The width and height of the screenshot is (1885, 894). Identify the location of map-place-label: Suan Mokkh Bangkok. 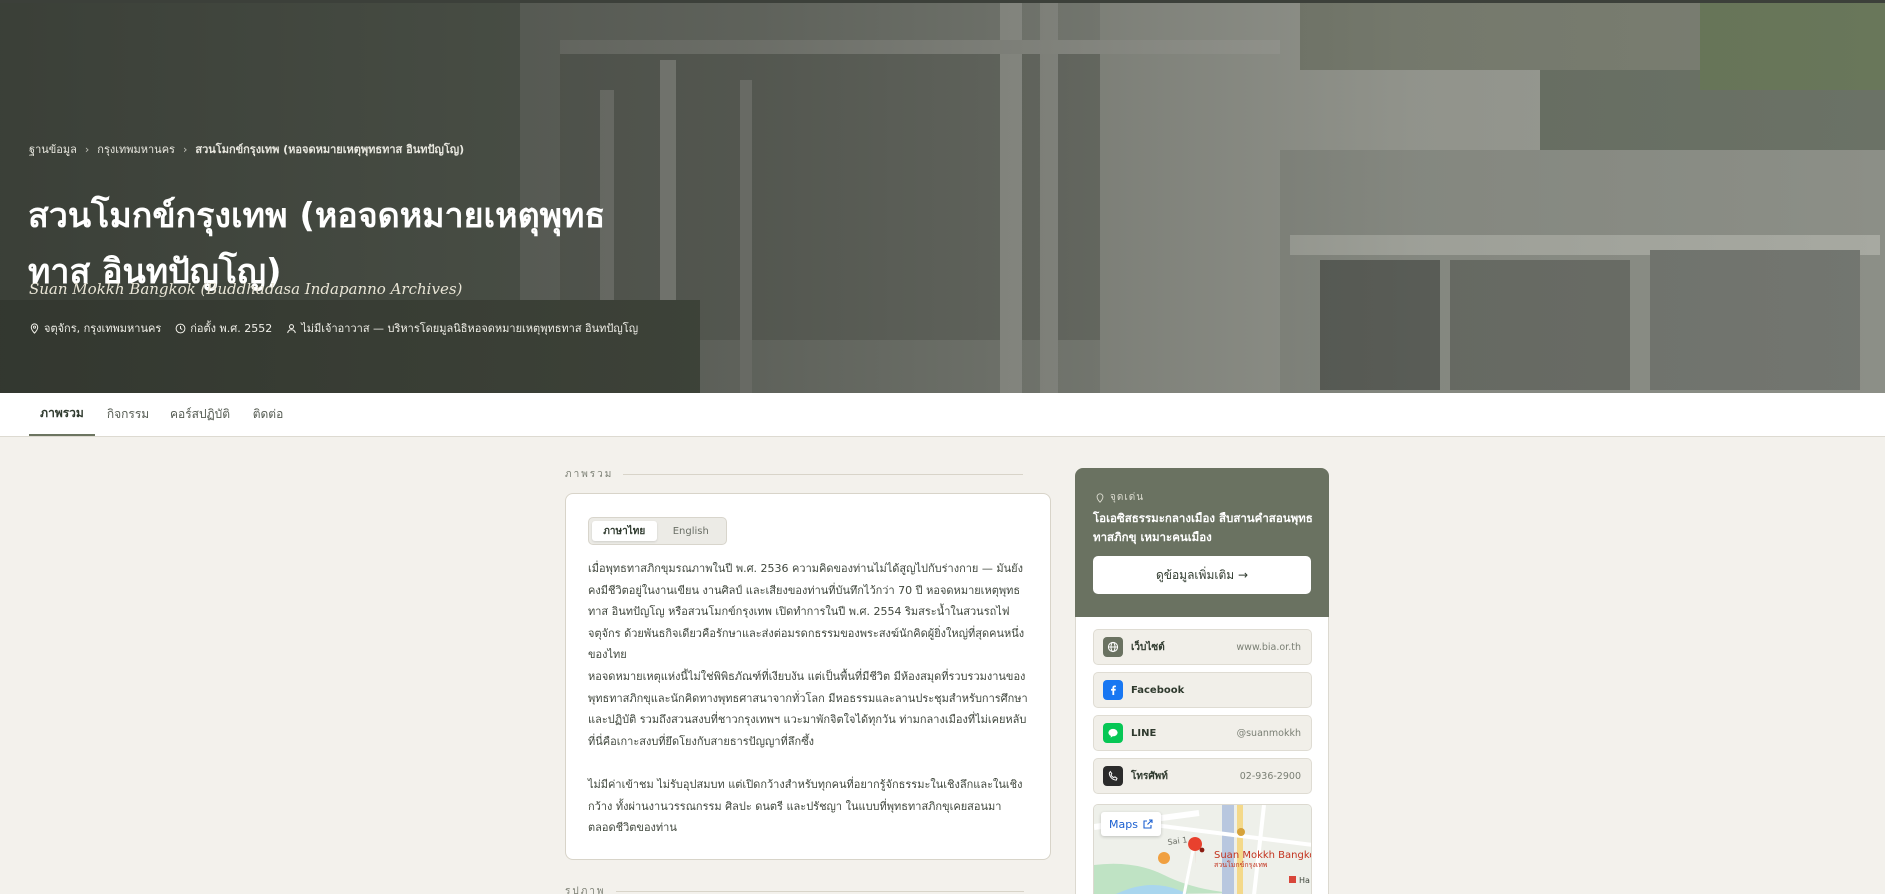
(1263, 855).